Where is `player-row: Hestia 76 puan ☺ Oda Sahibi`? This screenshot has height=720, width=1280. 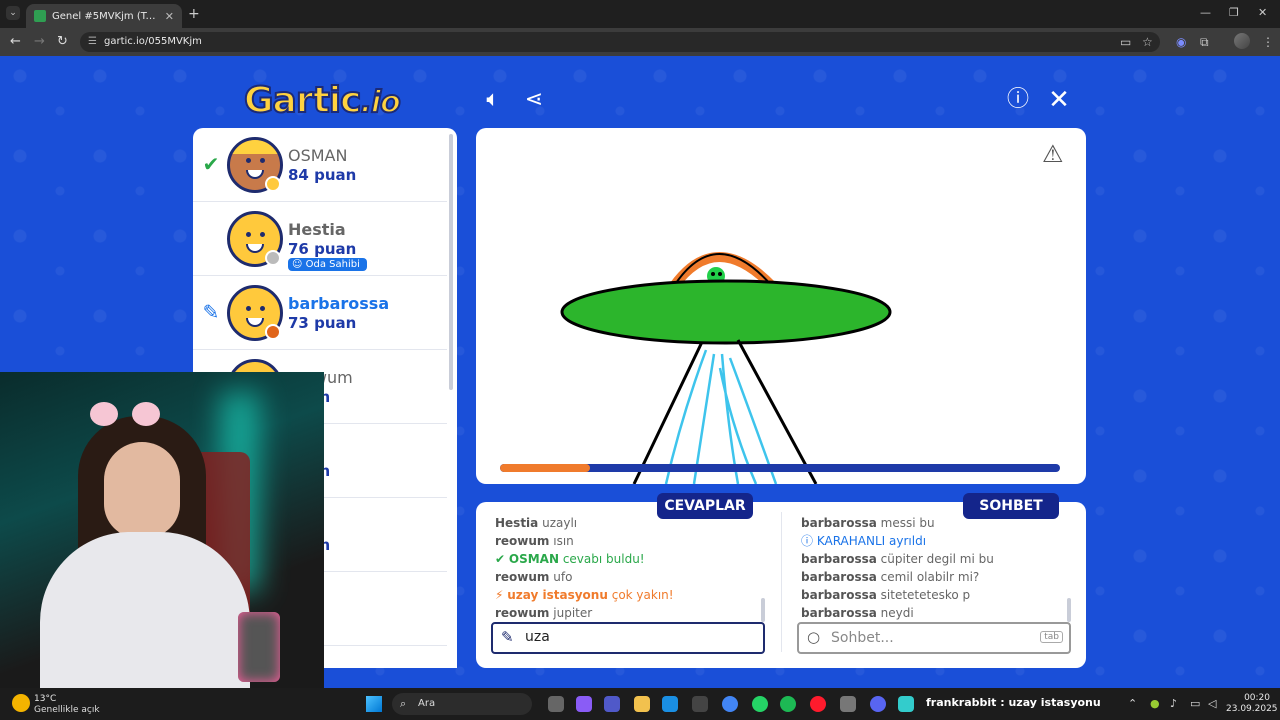 player-row: Hestia 76 puan ☺ Oda Sahibi is located at coordinates (320, 239).